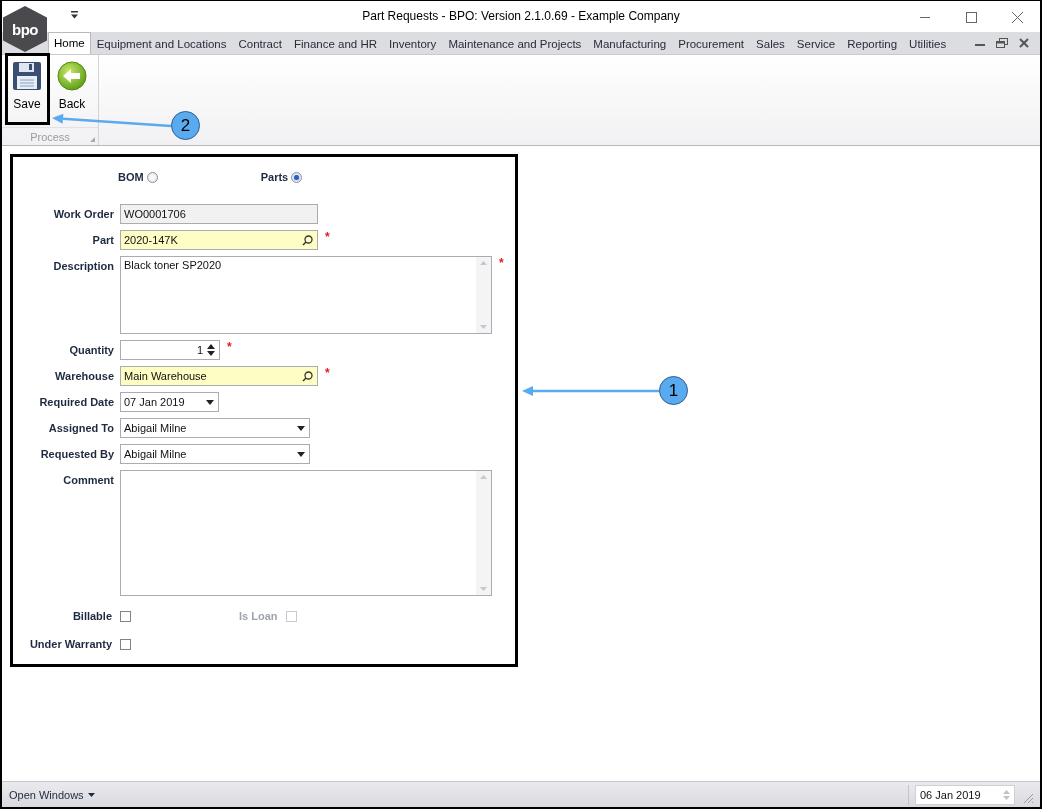  Describe the element at coordinates (281, 177) in the screenshot. I see `radio-button: Parts` at that location.